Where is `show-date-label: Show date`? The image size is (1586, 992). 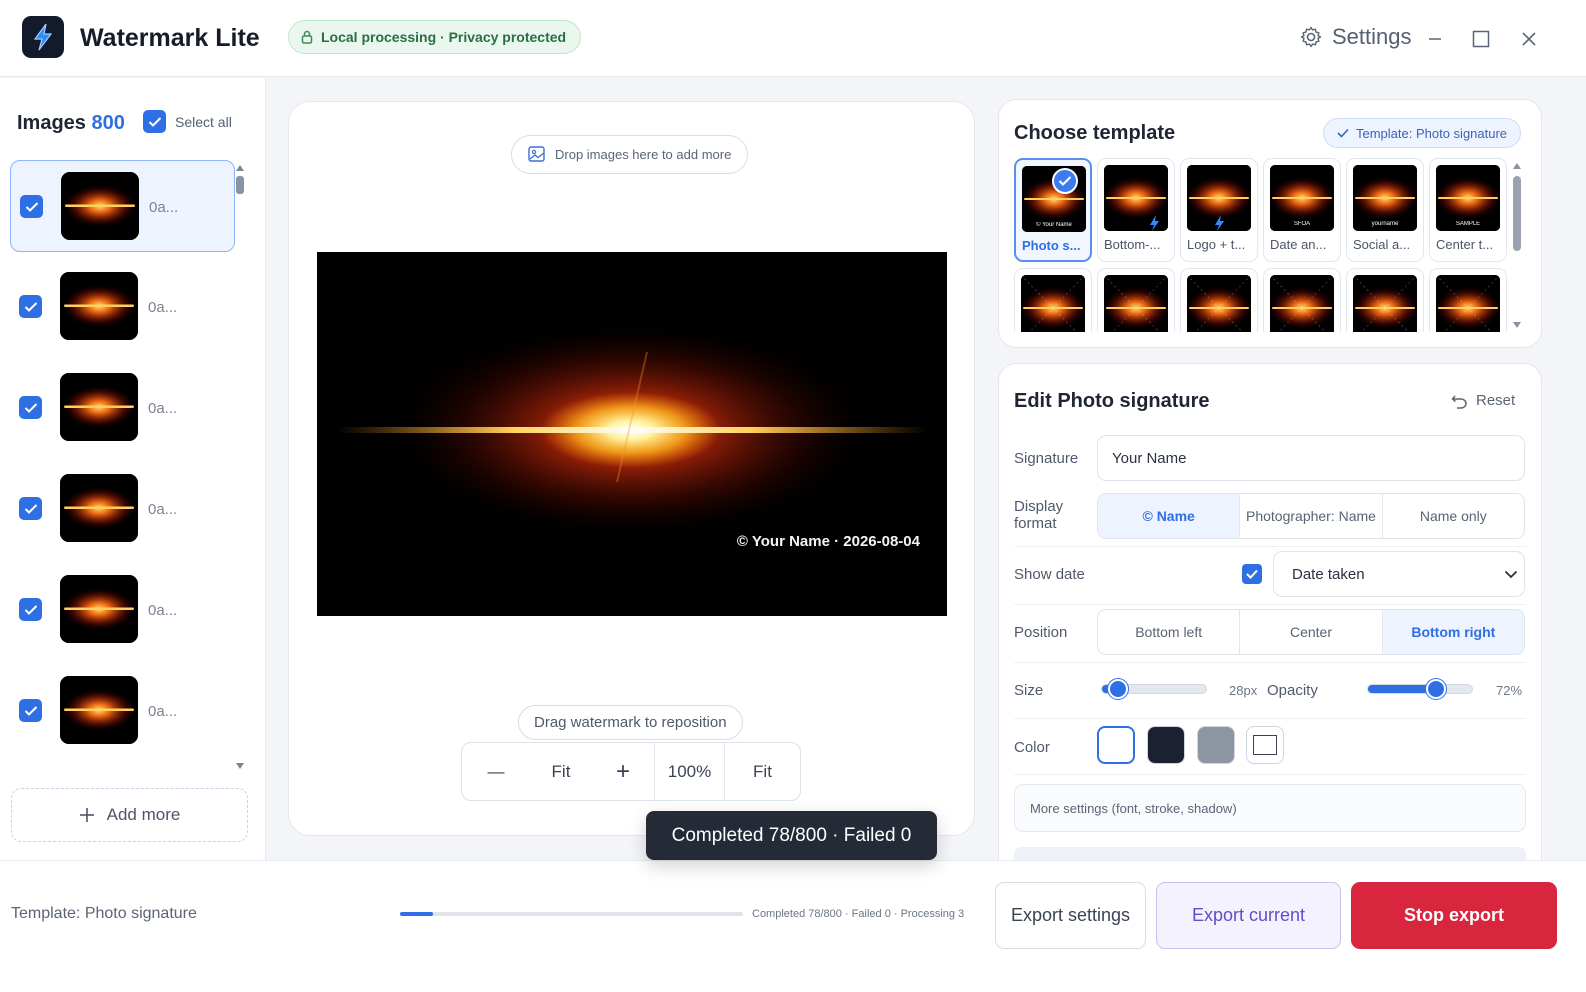 show-date-label: Show date is located at coordinates (1049, 574).